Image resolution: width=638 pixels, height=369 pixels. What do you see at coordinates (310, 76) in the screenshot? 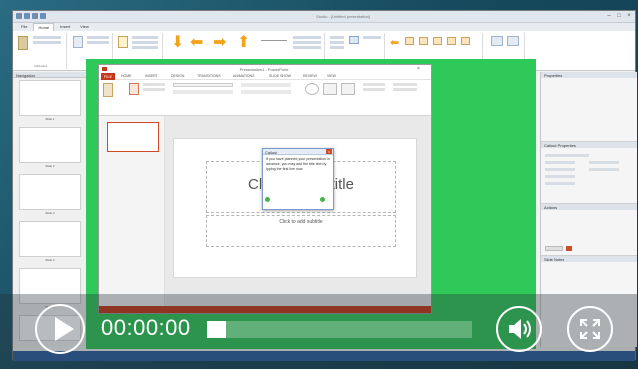
I see `ppt-tab-review: REVIEW` at bounding box center [310, 76].